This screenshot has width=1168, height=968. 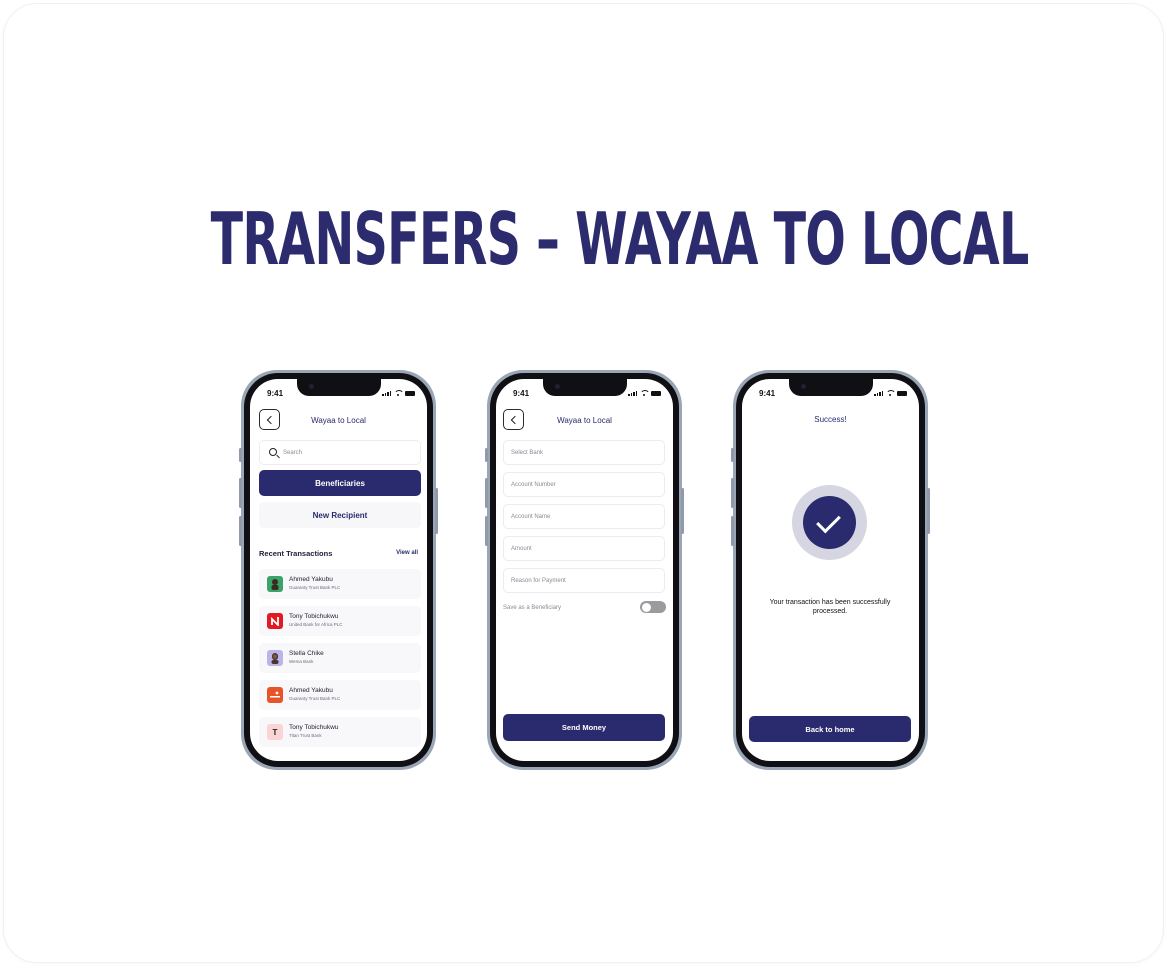 I want to click on save-beneficiary-toggle, so click(x=653, y=607).